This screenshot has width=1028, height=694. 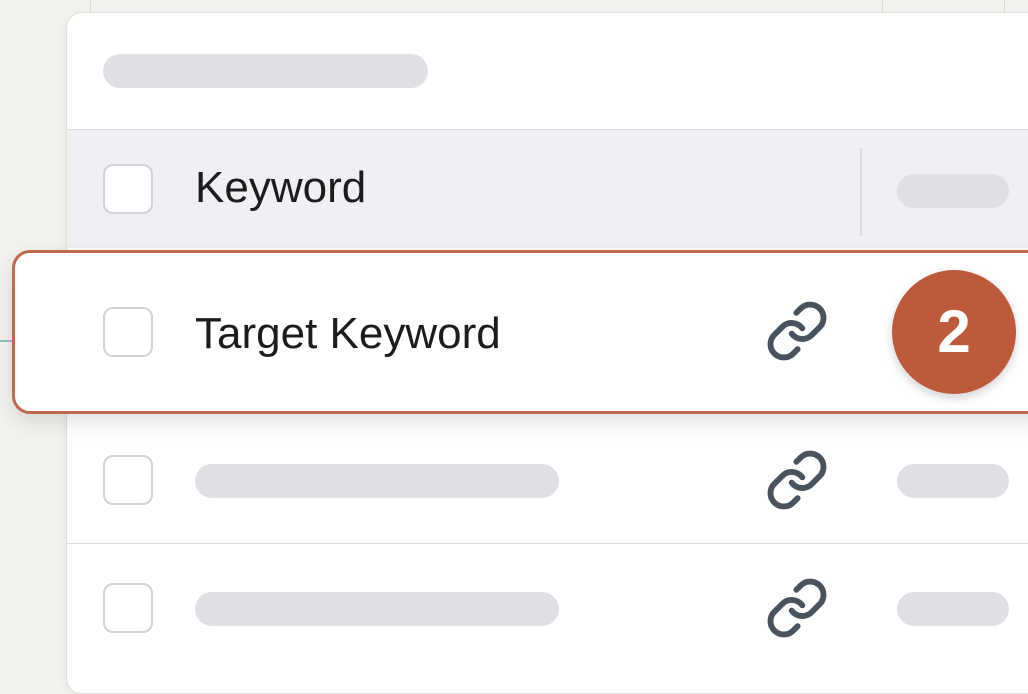 What do you see at coordinates (348, 333) in the screenshot?
I see `target-keyword-text: Target Keyword` at bounding box center [348, 333].